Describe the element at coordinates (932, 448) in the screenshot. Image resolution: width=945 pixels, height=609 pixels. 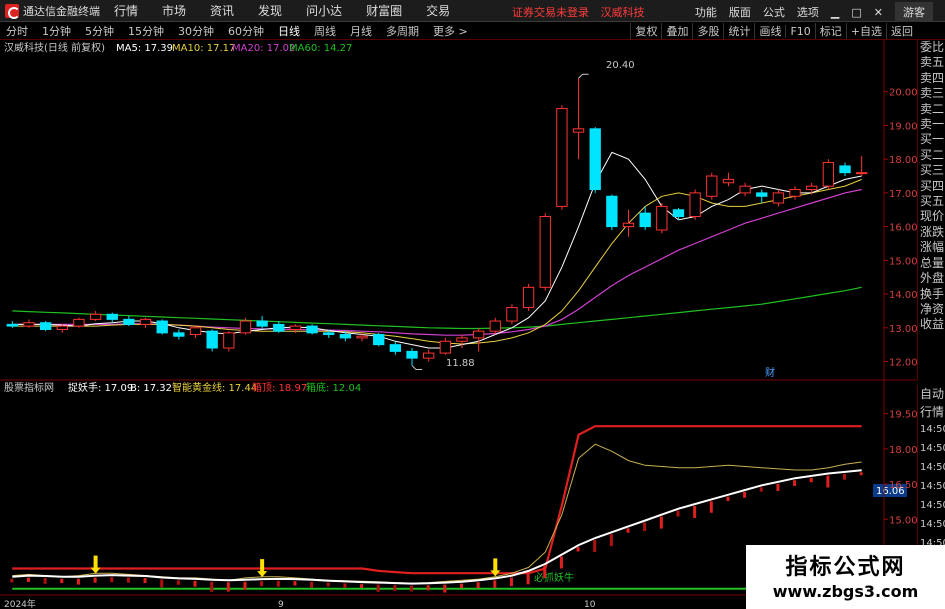
I see `time-label-1: 14:50` at that location.